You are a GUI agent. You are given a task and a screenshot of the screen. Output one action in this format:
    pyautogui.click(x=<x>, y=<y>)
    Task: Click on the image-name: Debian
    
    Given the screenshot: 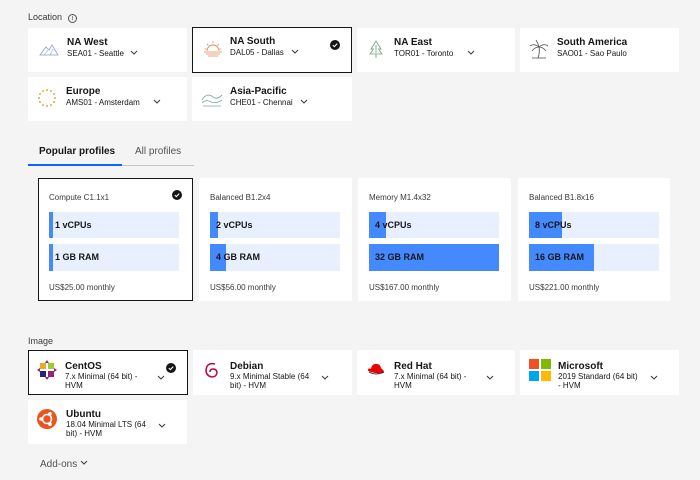 What is the action you would take?
    pyautogui.click(x=247, y=366)
    